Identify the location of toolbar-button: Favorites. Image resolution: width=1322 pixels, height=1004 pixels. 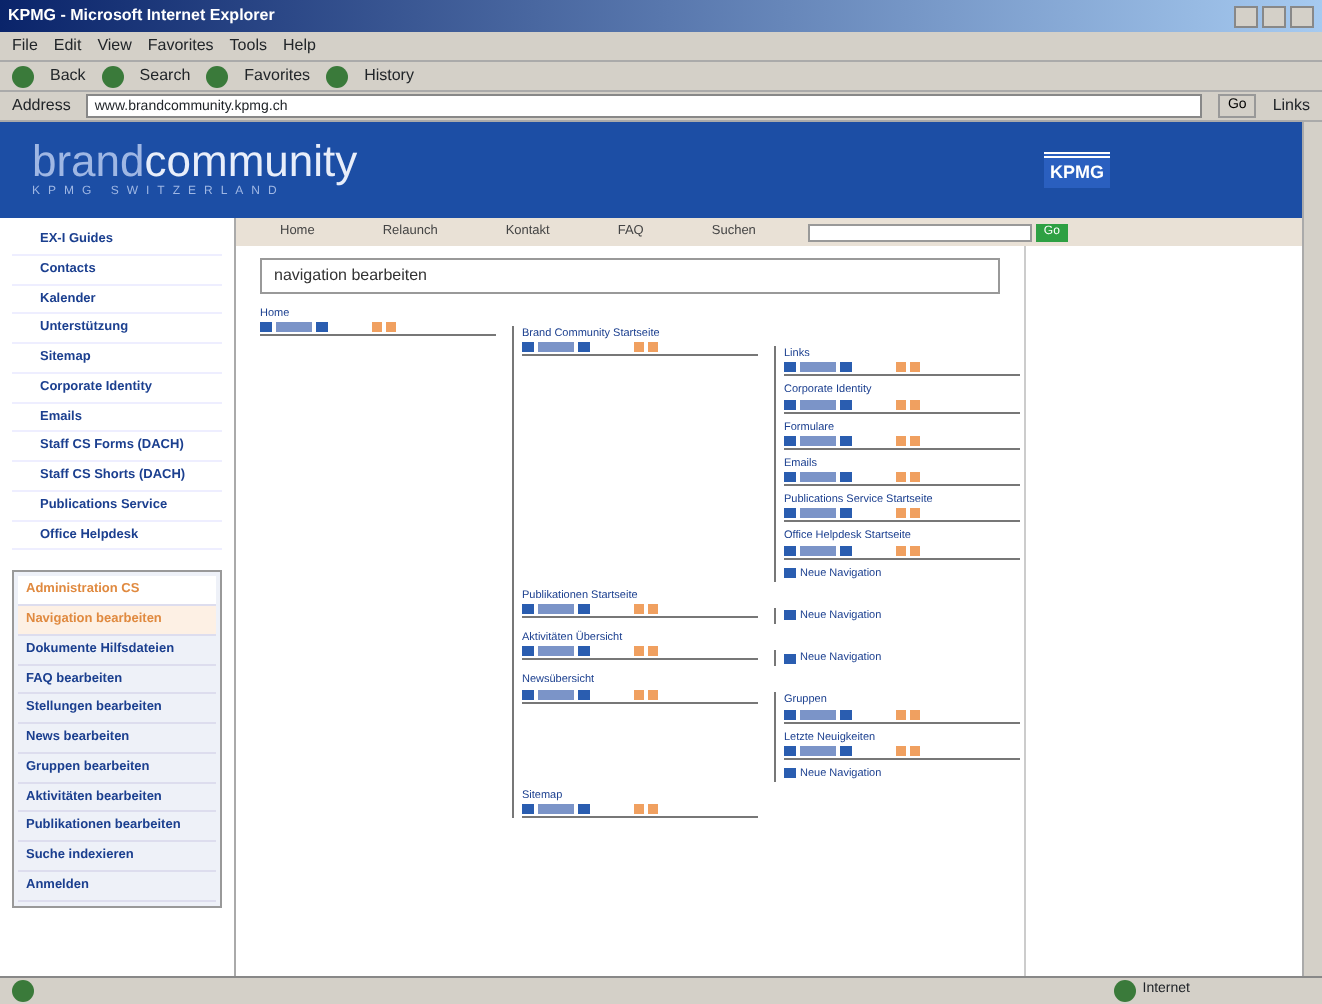
(277, 76).